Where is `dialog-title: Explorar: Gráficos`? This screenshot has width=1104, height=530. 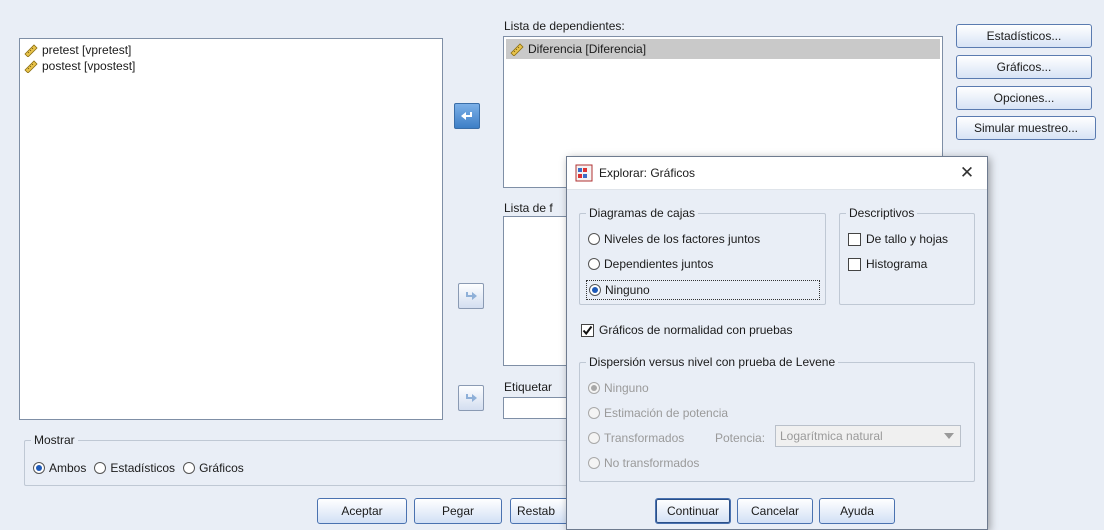
dialog-title: Explorar: Gráficos is located at coordinates (647, 173).